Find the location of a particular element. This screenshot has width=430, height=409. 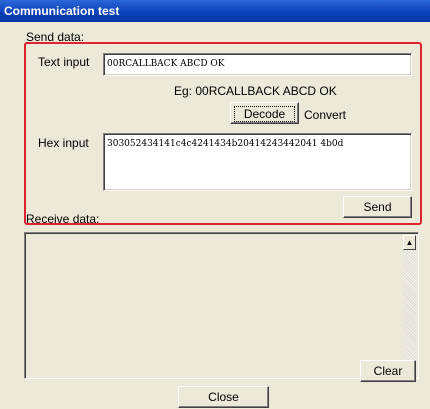

send-data-label: Send data: is located at coordinates (55, 37).